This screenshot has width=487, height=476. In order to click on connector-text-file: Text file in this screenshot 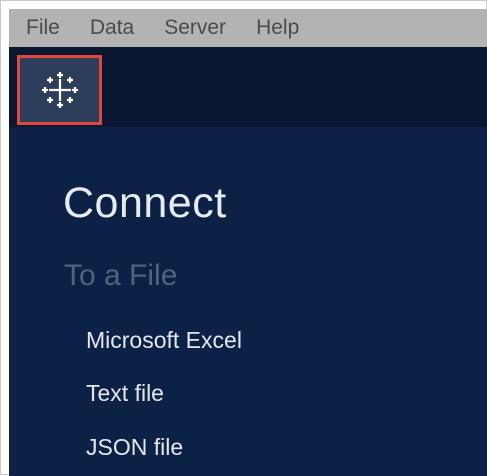, I will do `click(125, 393)`.